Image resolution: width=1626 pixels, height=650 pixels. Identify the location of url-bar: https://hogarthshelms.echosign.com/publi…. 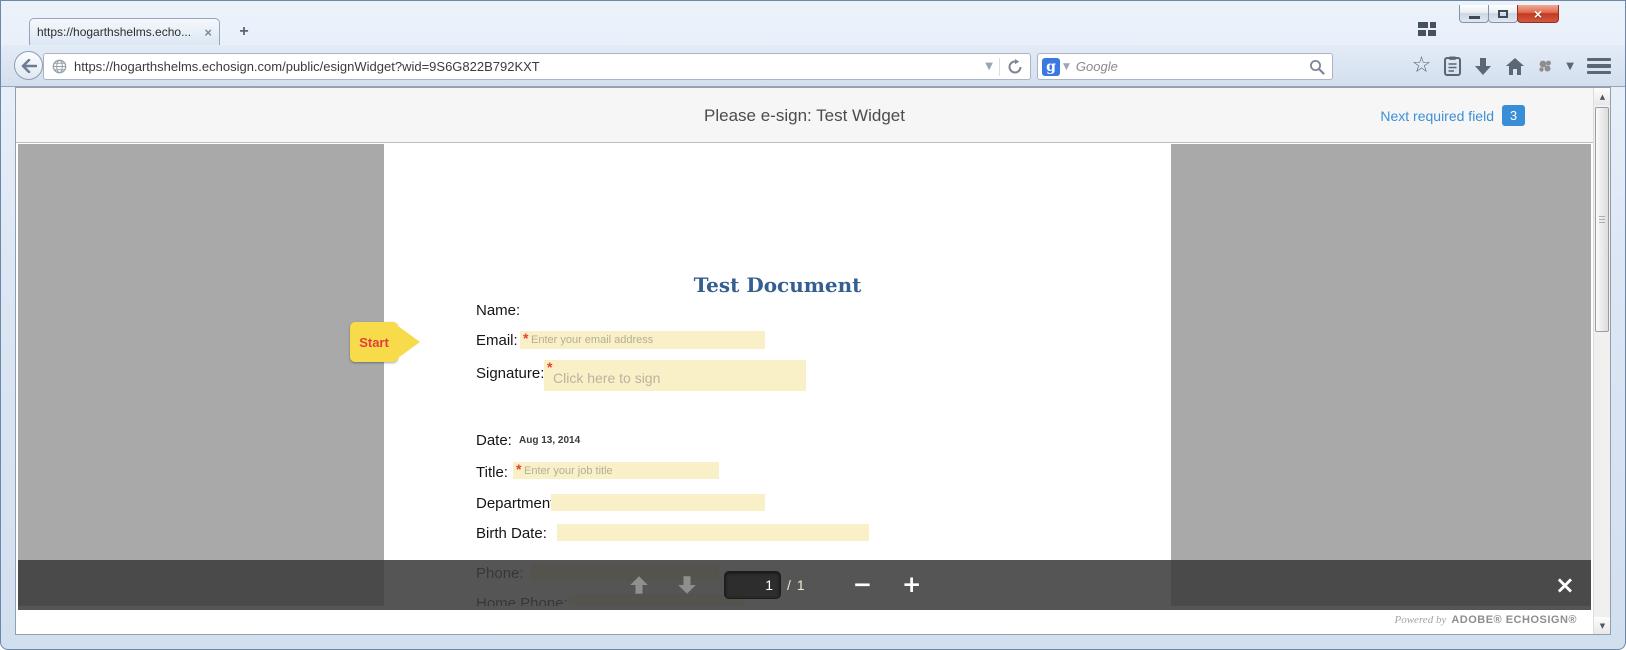
(537, 66).